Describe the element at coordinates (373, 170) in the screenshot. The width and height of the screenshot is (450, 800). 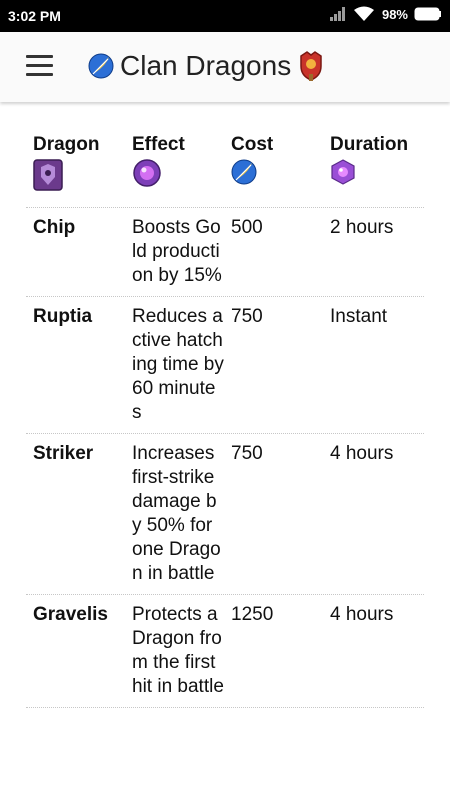
I see `header-cell-duration: Duration` at that location.